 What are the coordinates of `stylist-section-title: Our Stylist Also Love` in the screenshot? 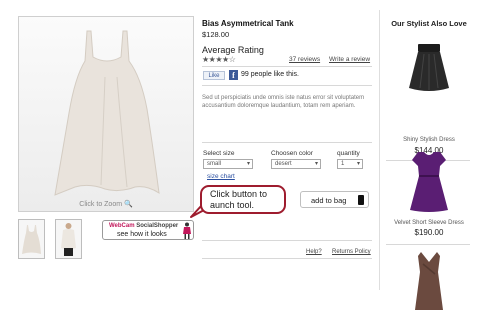 It's located at (429, 23).